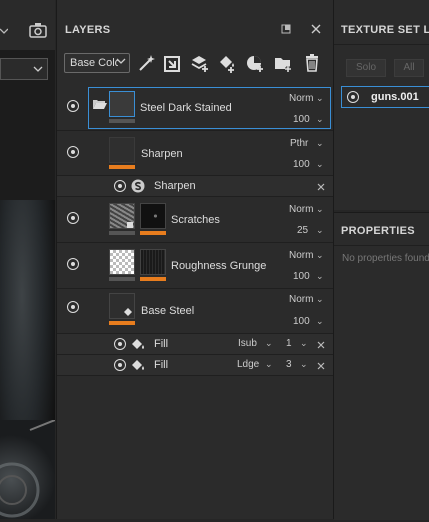  What do you see at coordinates (378, 231) in the screenshot?
I see `properties-panel-title: PROPERTIES` at bounding box center [378, 231].